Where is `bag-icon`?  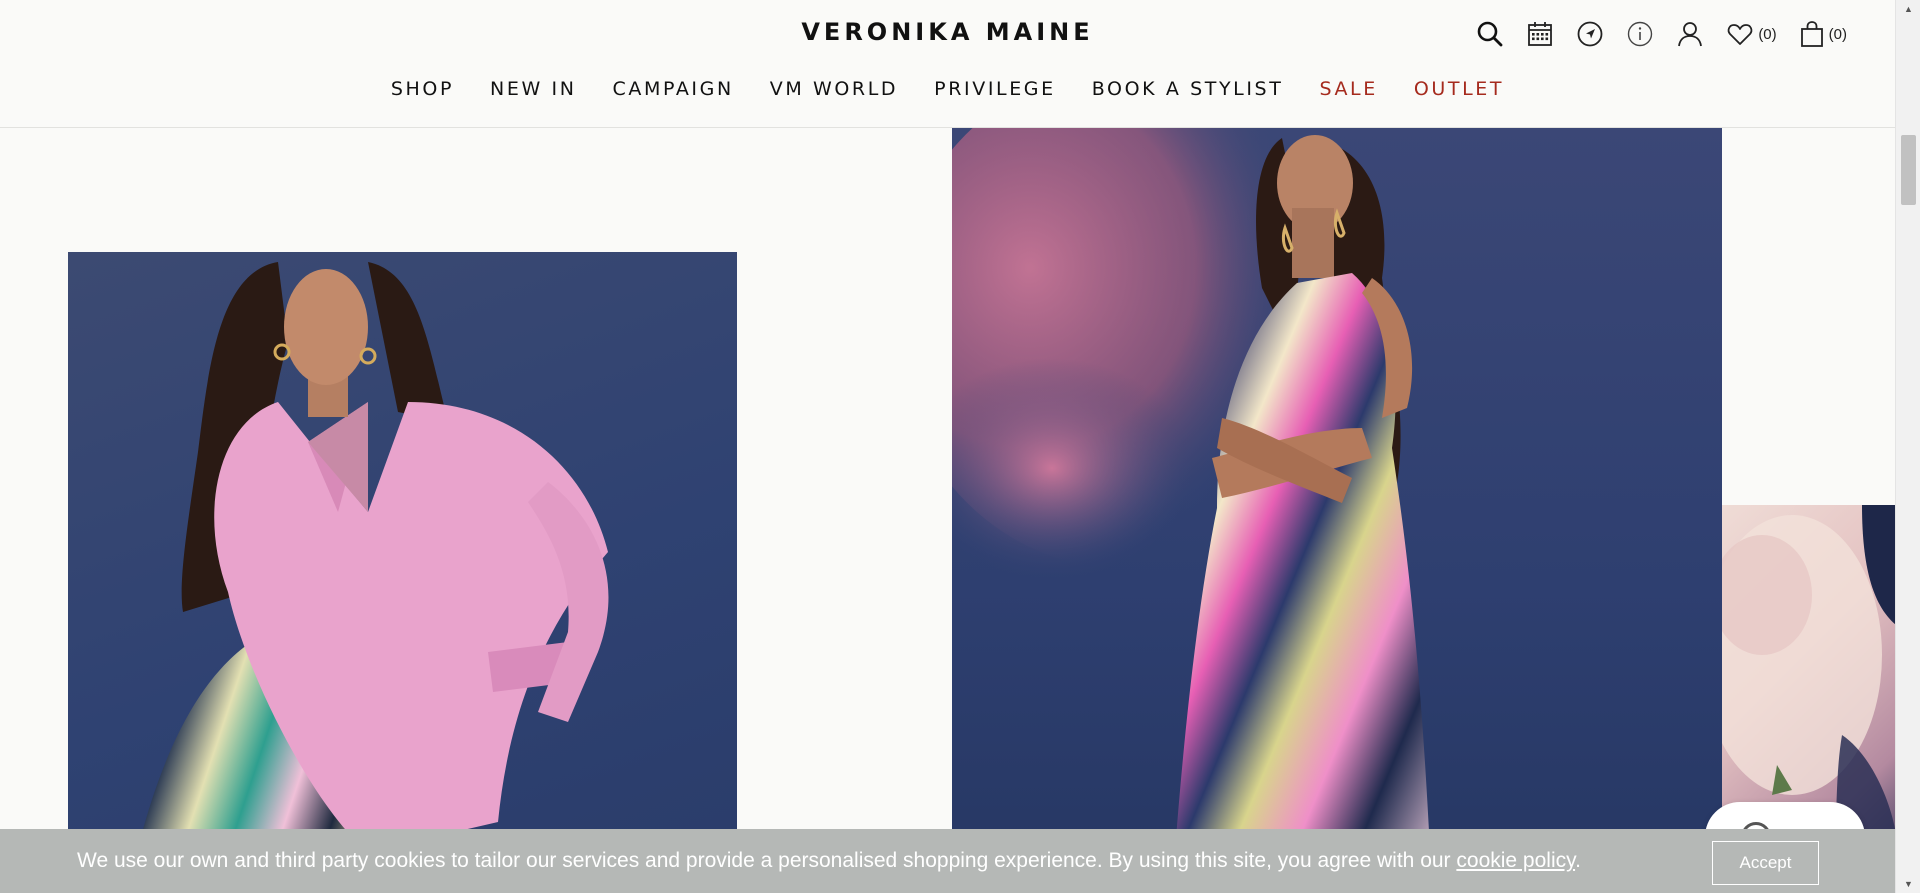
bag-icon is located at coordinates (1811, 34).